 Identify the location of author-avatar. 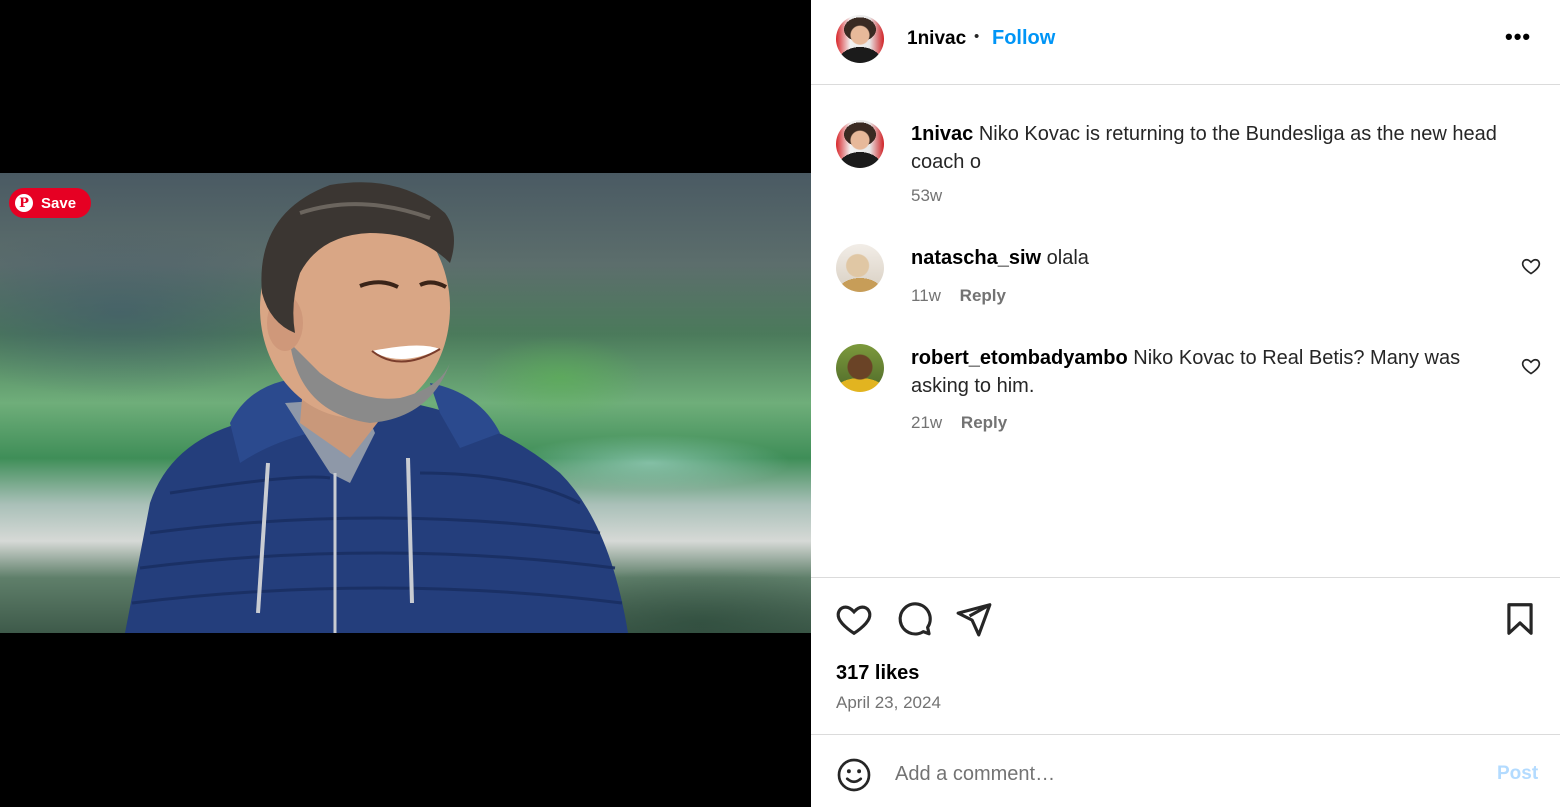
(860, 39).